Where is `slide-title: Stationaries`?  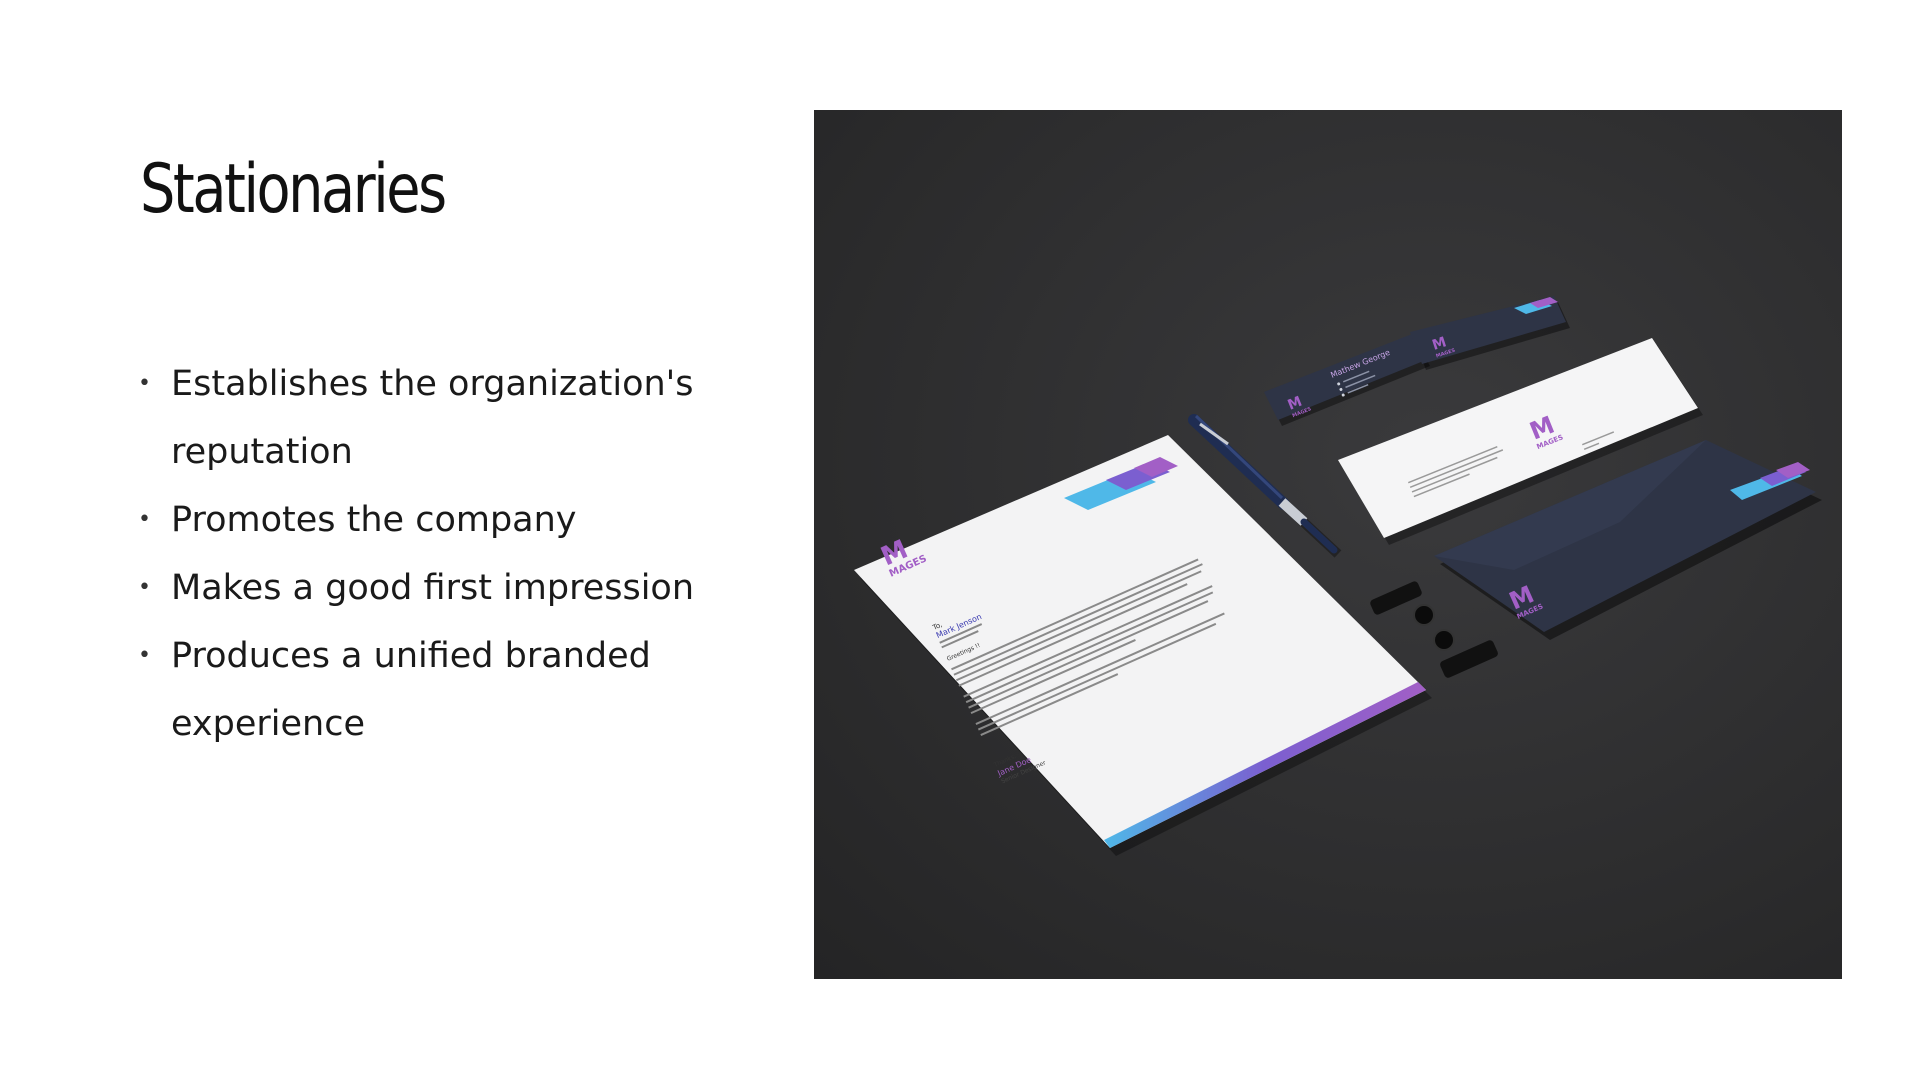
slide-title: Stationaries is located at coordinates (293, 189).